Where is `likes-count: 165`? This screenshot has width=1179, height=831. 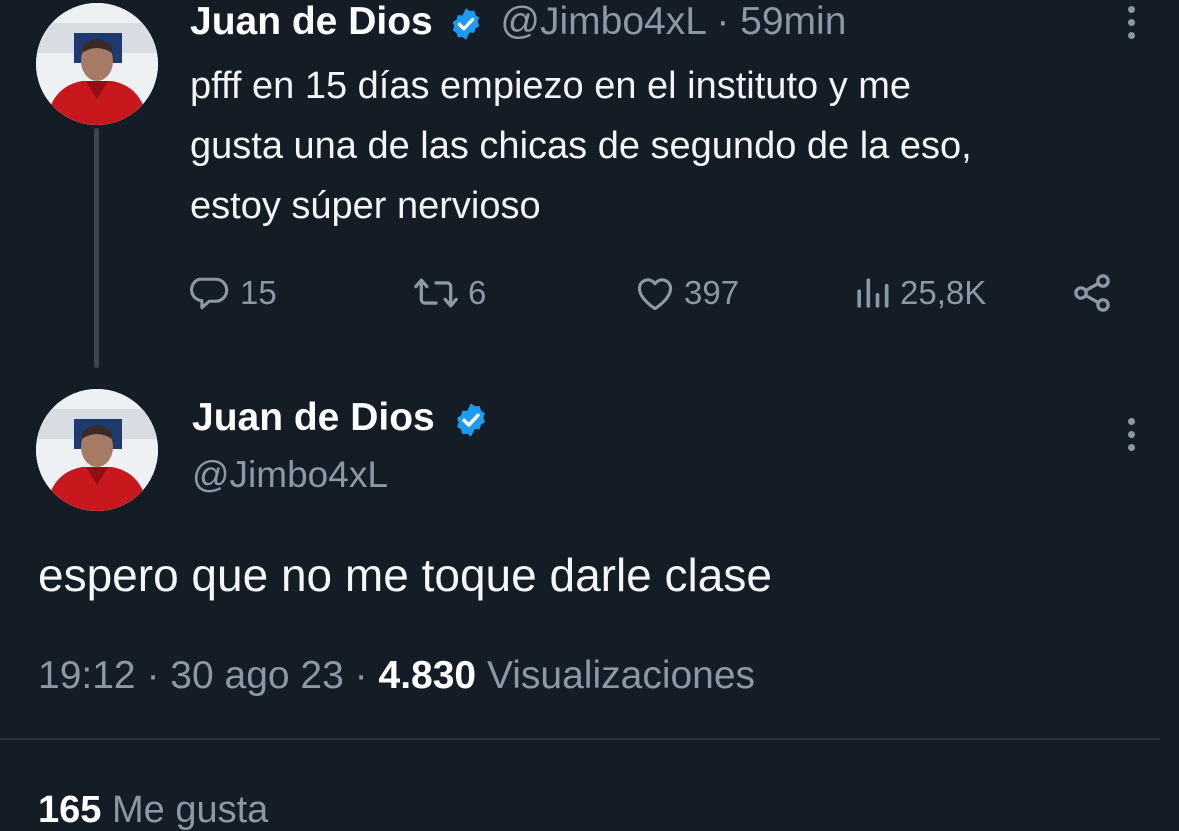
likes-count: 165 is located at coordinates (70, 810).